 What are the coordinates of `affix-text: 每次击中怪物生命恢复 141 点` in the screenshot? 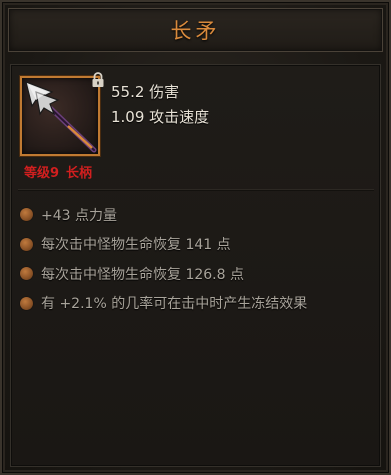 It's located at (136, 245).